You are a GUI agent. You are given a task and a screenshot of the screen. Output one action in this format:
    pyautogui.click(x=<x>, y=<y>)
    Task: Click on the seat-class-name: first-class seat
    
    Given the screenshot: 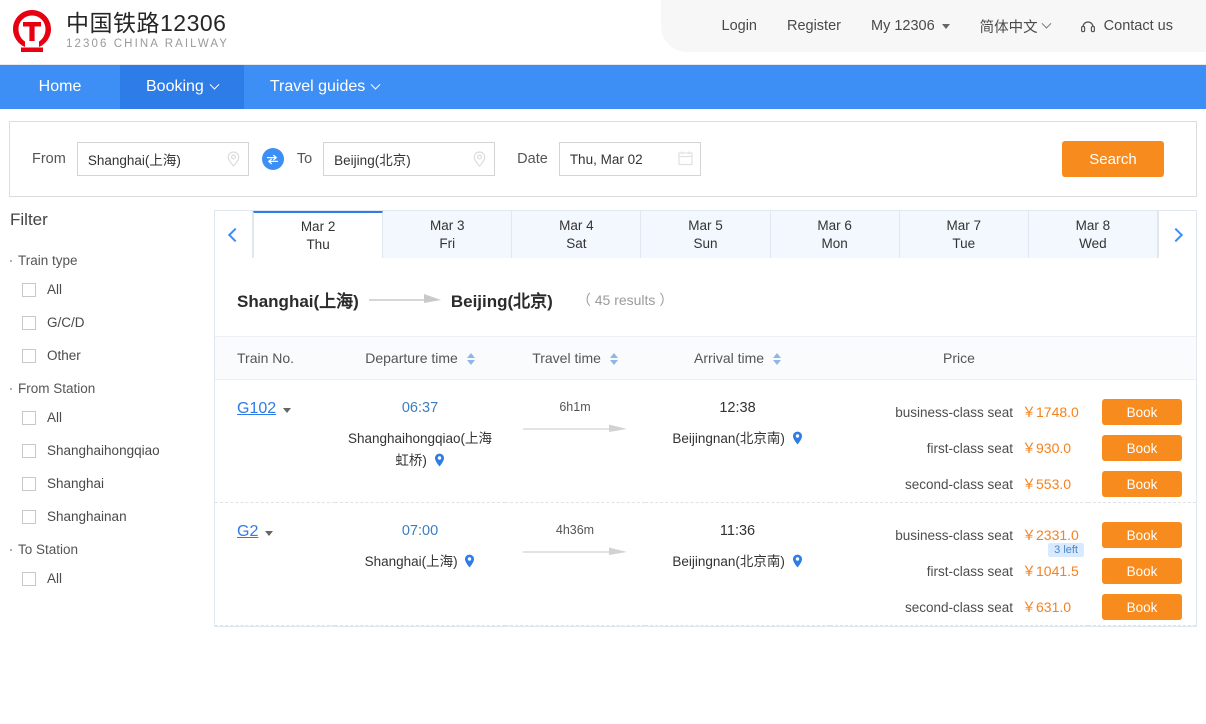 What is the action you would take?
    pyautogui.click(x=969, y=448)
    